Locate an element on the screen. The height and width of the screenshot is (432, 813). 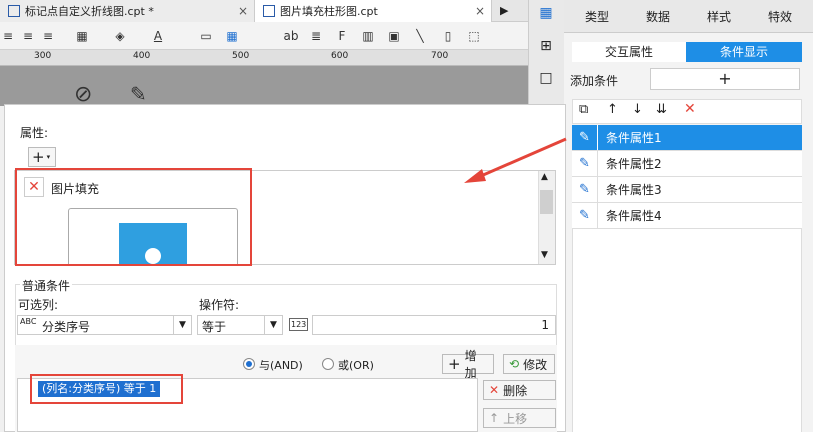
tab-menu-icon: ▶ is located at coordinates (507, 10).